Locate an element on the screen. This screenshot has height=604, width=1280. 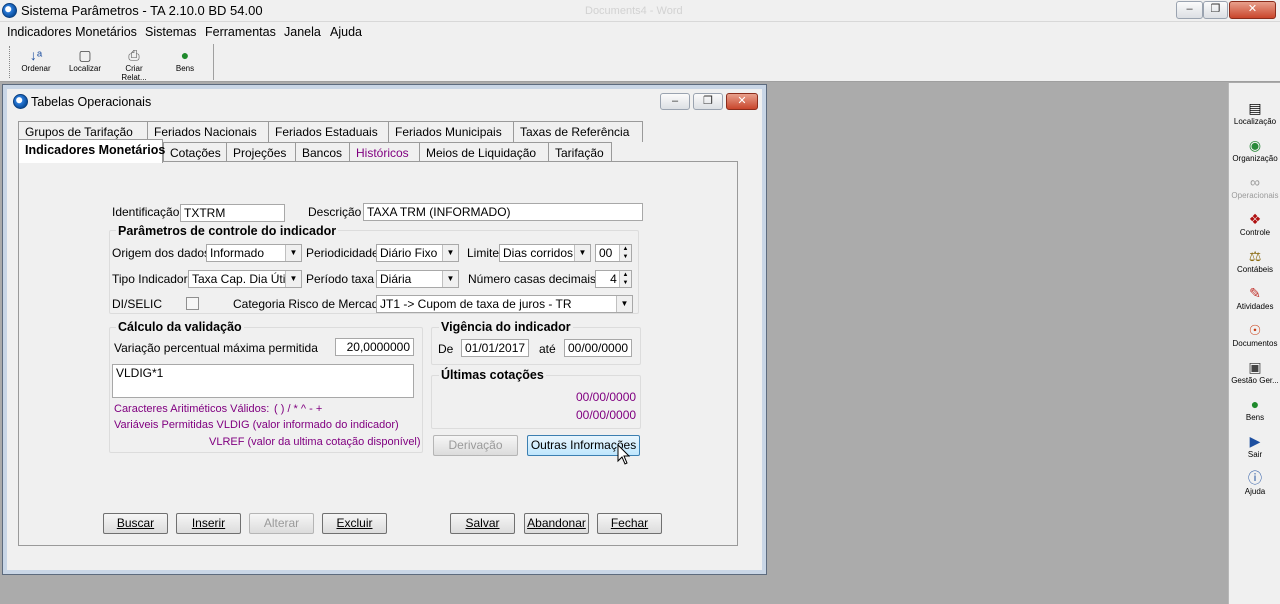
nav-ajuda: ⓘ Ajuda is located at coordinates (1254, 482).